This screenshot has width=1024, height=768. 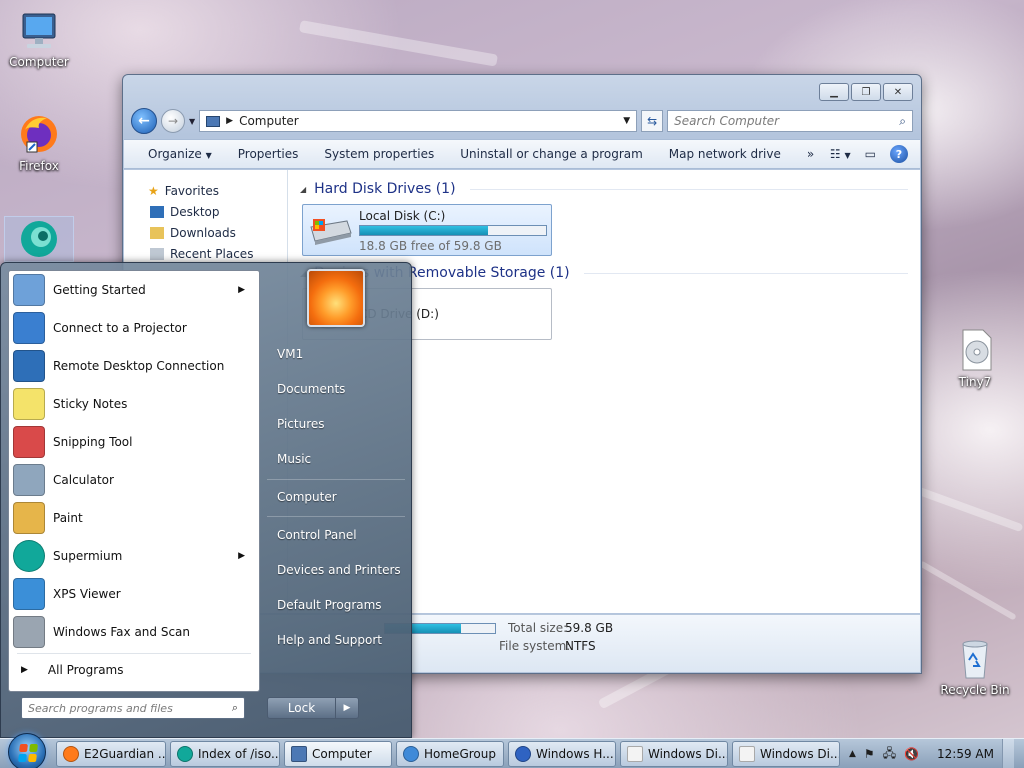 I want to click on homegroup-icon, so click(x=411, y=754).